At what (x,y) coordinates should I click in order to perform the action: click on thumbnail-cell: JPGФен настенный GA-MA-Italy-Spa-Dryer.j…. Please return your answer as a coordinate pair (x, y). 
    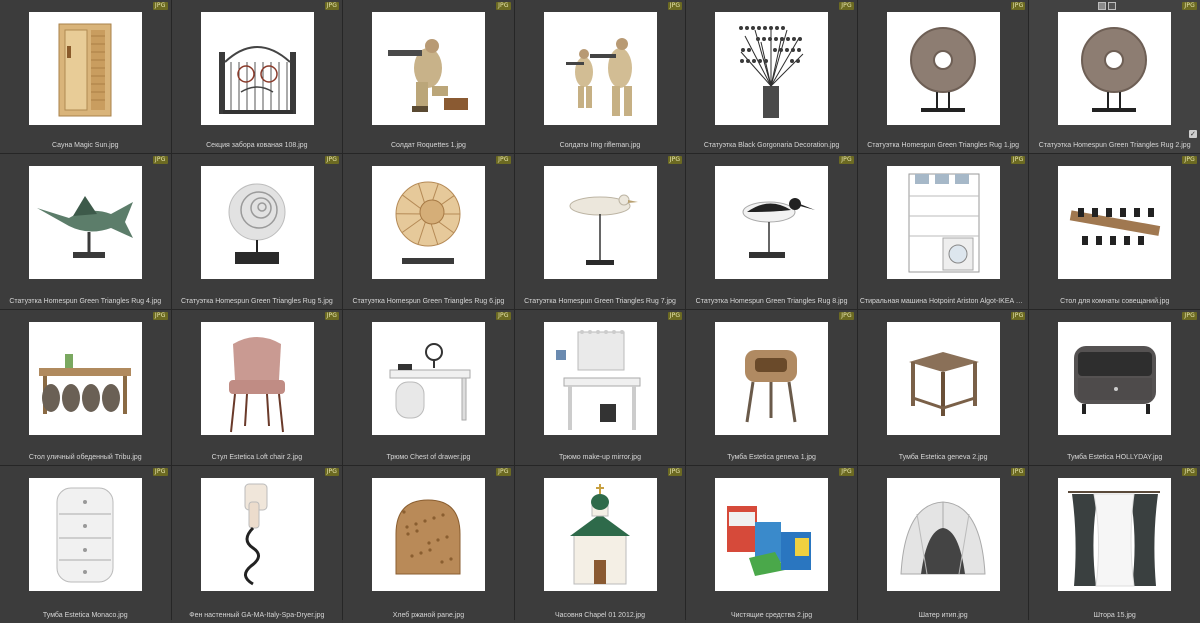
    Looking at the image, I should click on (257, 544).